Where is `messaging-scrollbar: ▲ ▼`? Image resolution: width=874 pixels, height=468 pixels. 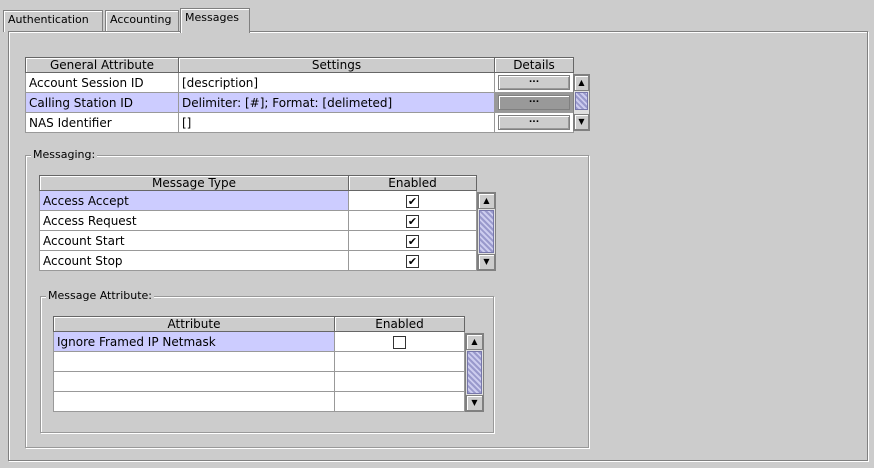 messaging-scrollbar: ▲ ▼ is located at coordinates (486, 231).